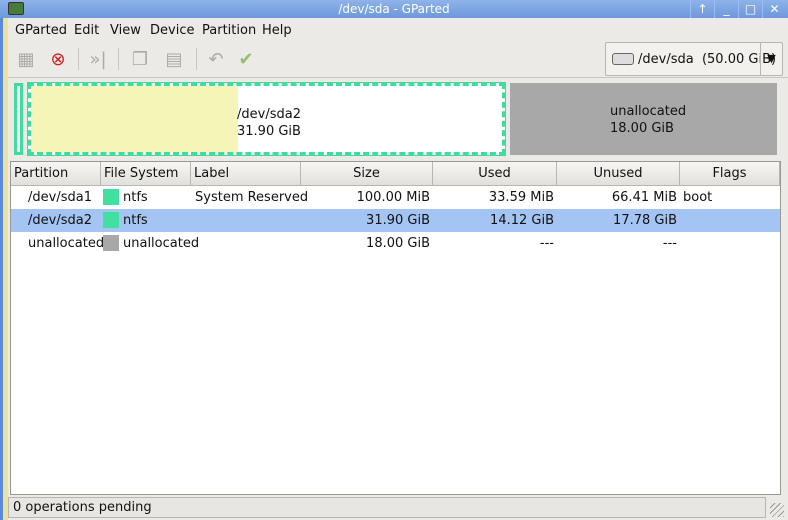 The height and width of the screenshot is (520, 788). I want to click on flags-cell: boot, so click(698, 197).